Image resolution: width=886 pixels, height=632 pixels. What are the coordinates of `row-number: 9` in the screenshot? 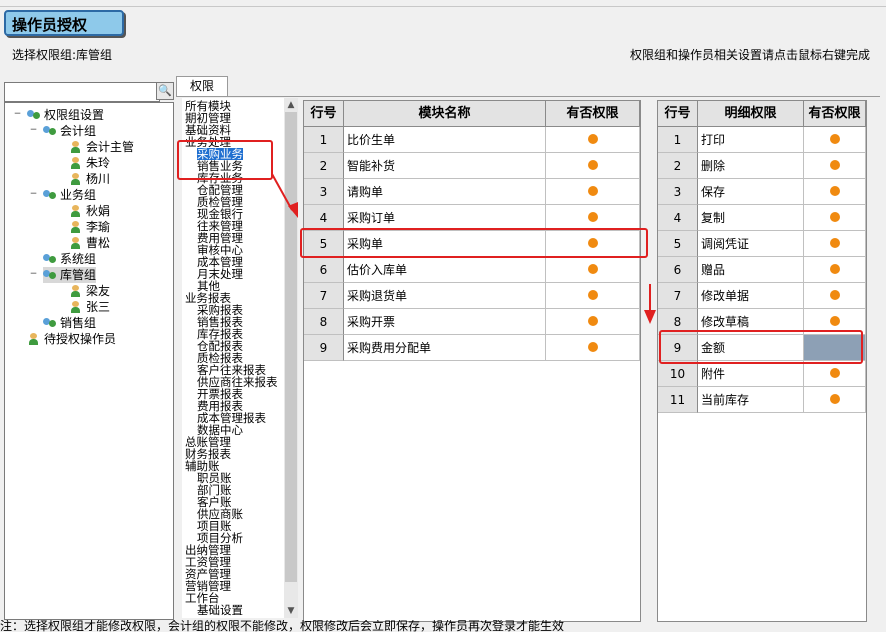 It's located at (678, 348).